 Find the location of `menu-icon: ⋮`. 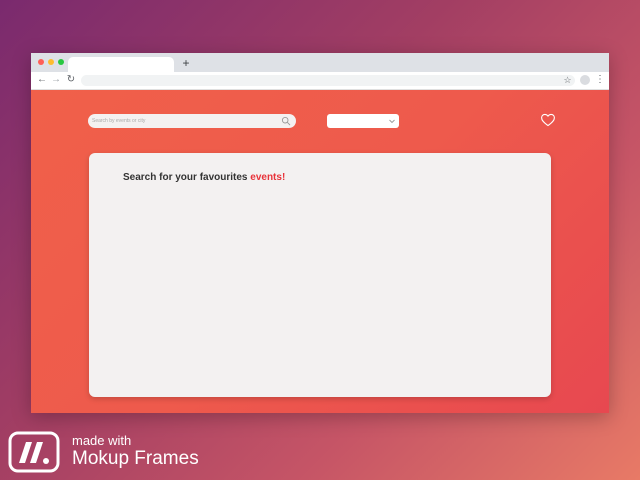

menu-icon: ⋮ is located at coordinates (600, 80).